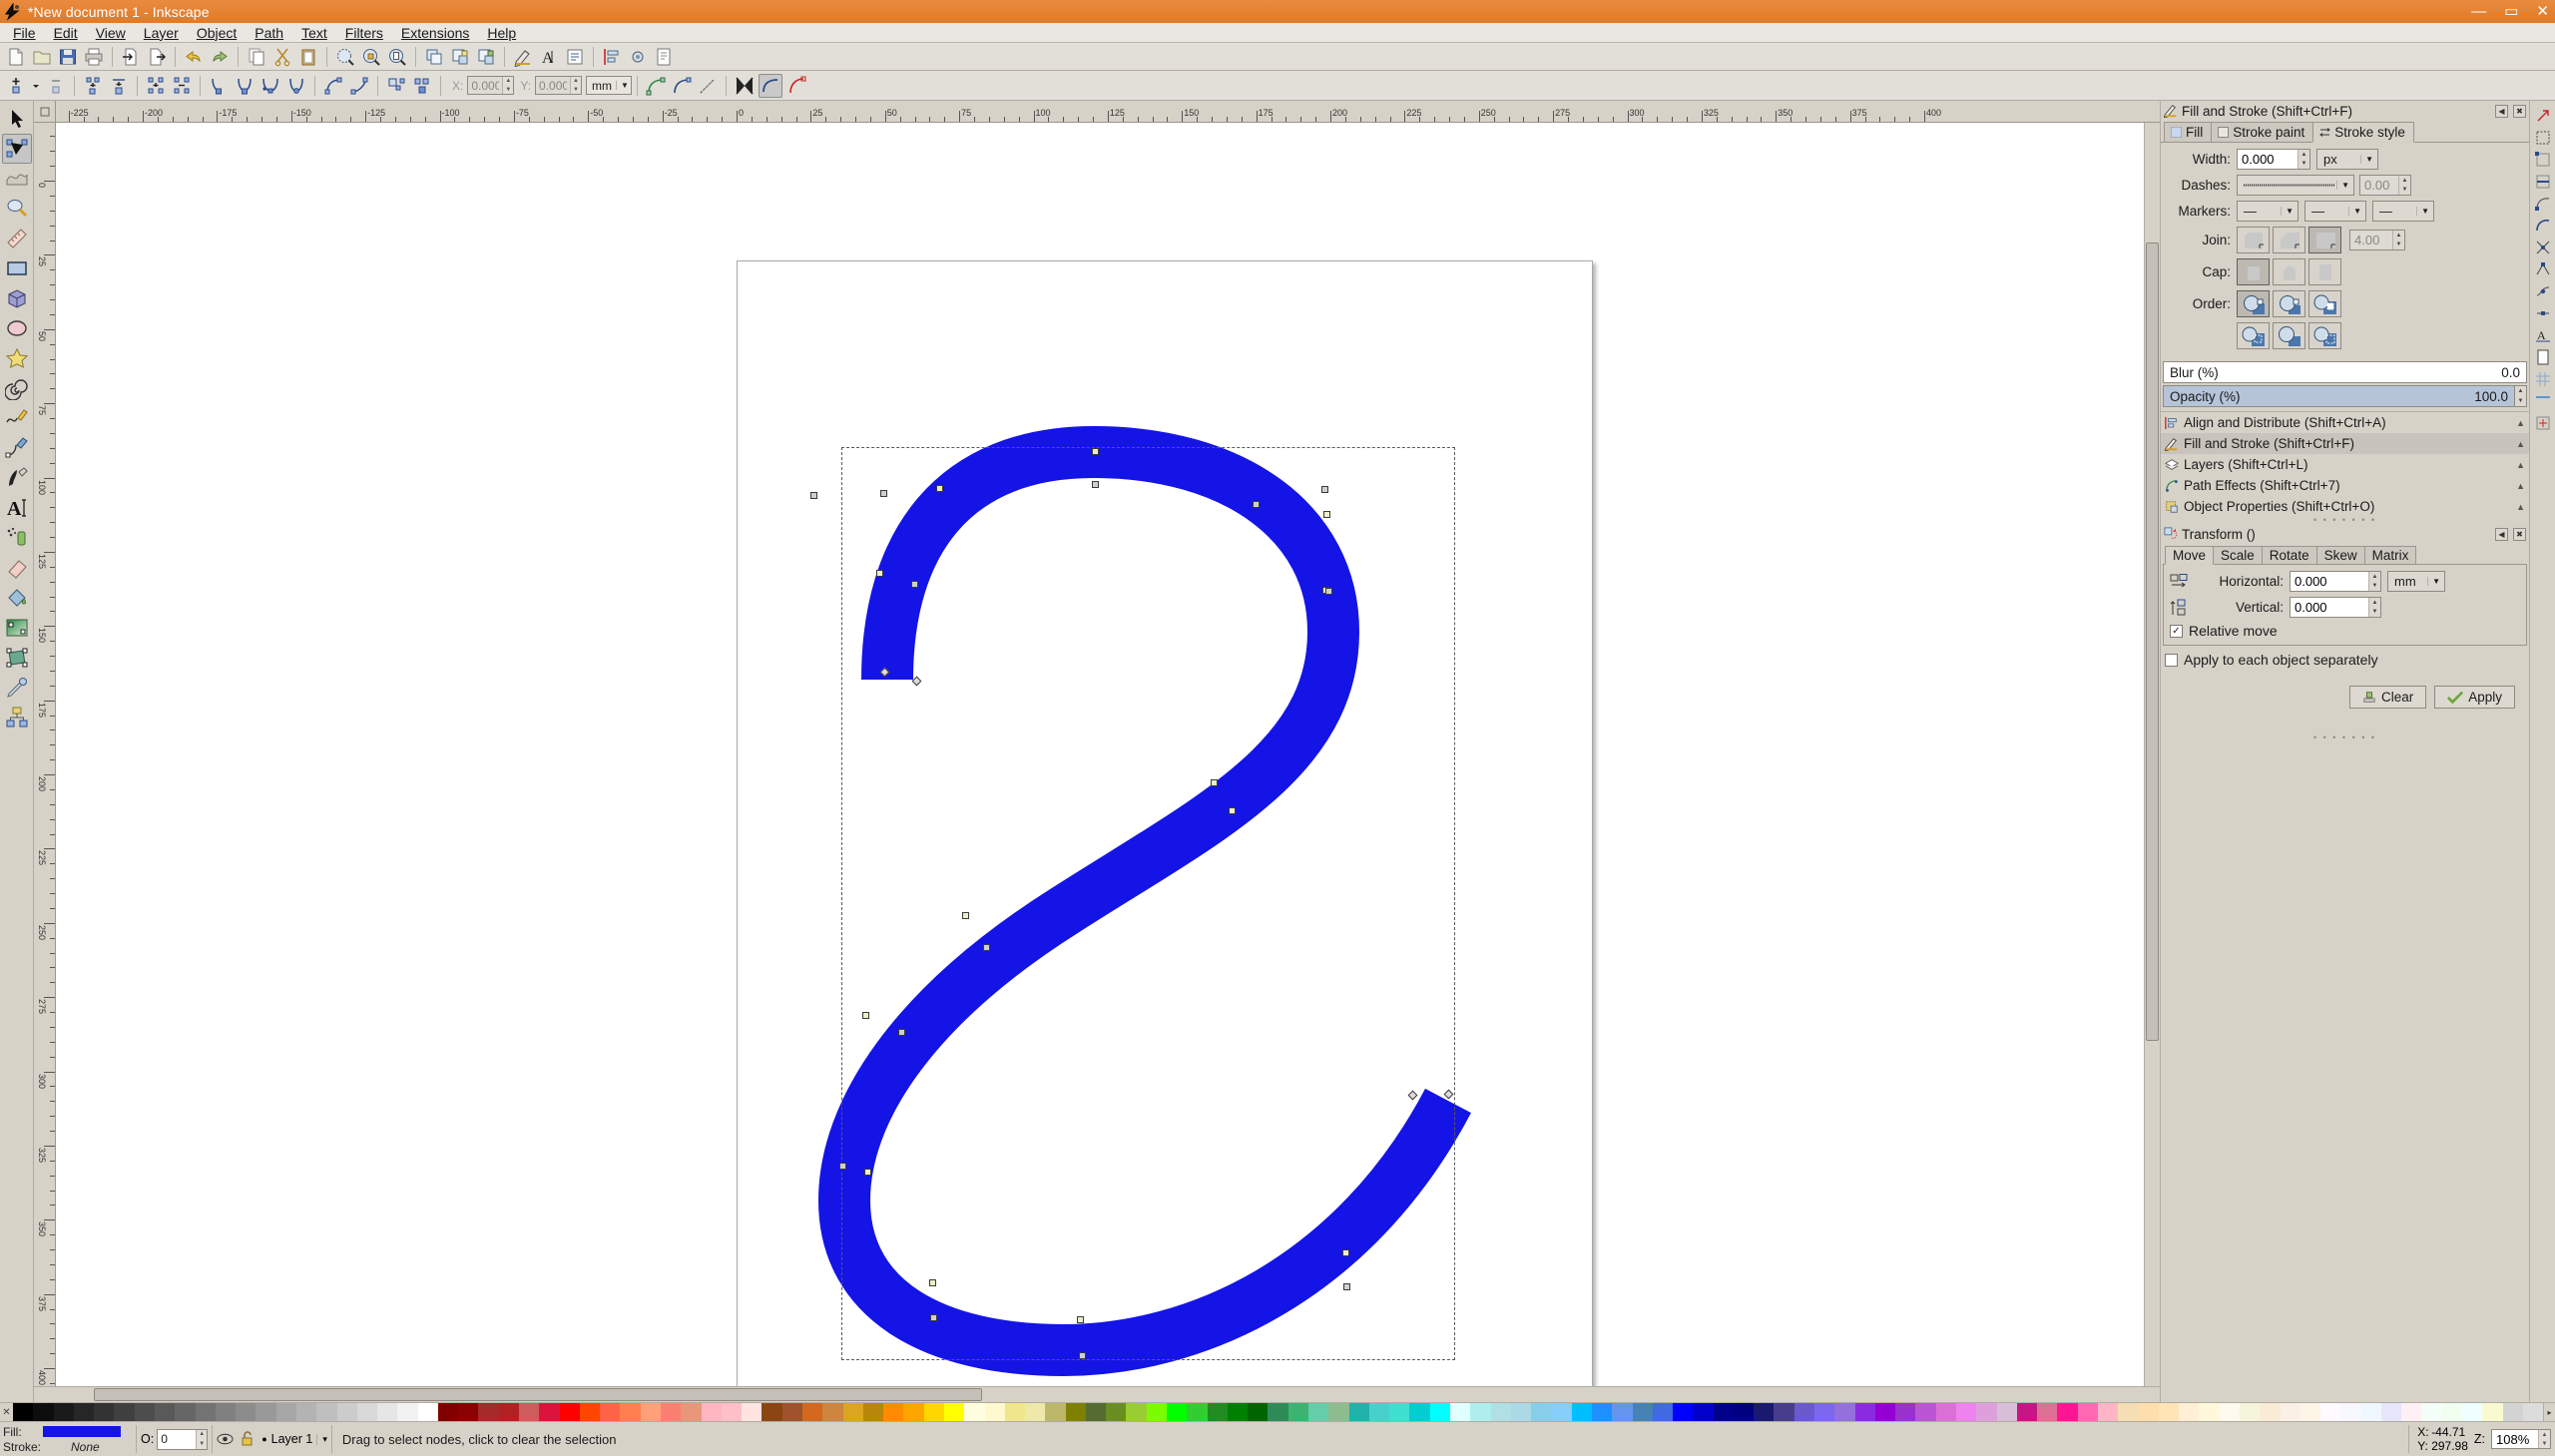  I want to click on minimize-button: —, so click(2478, 11).